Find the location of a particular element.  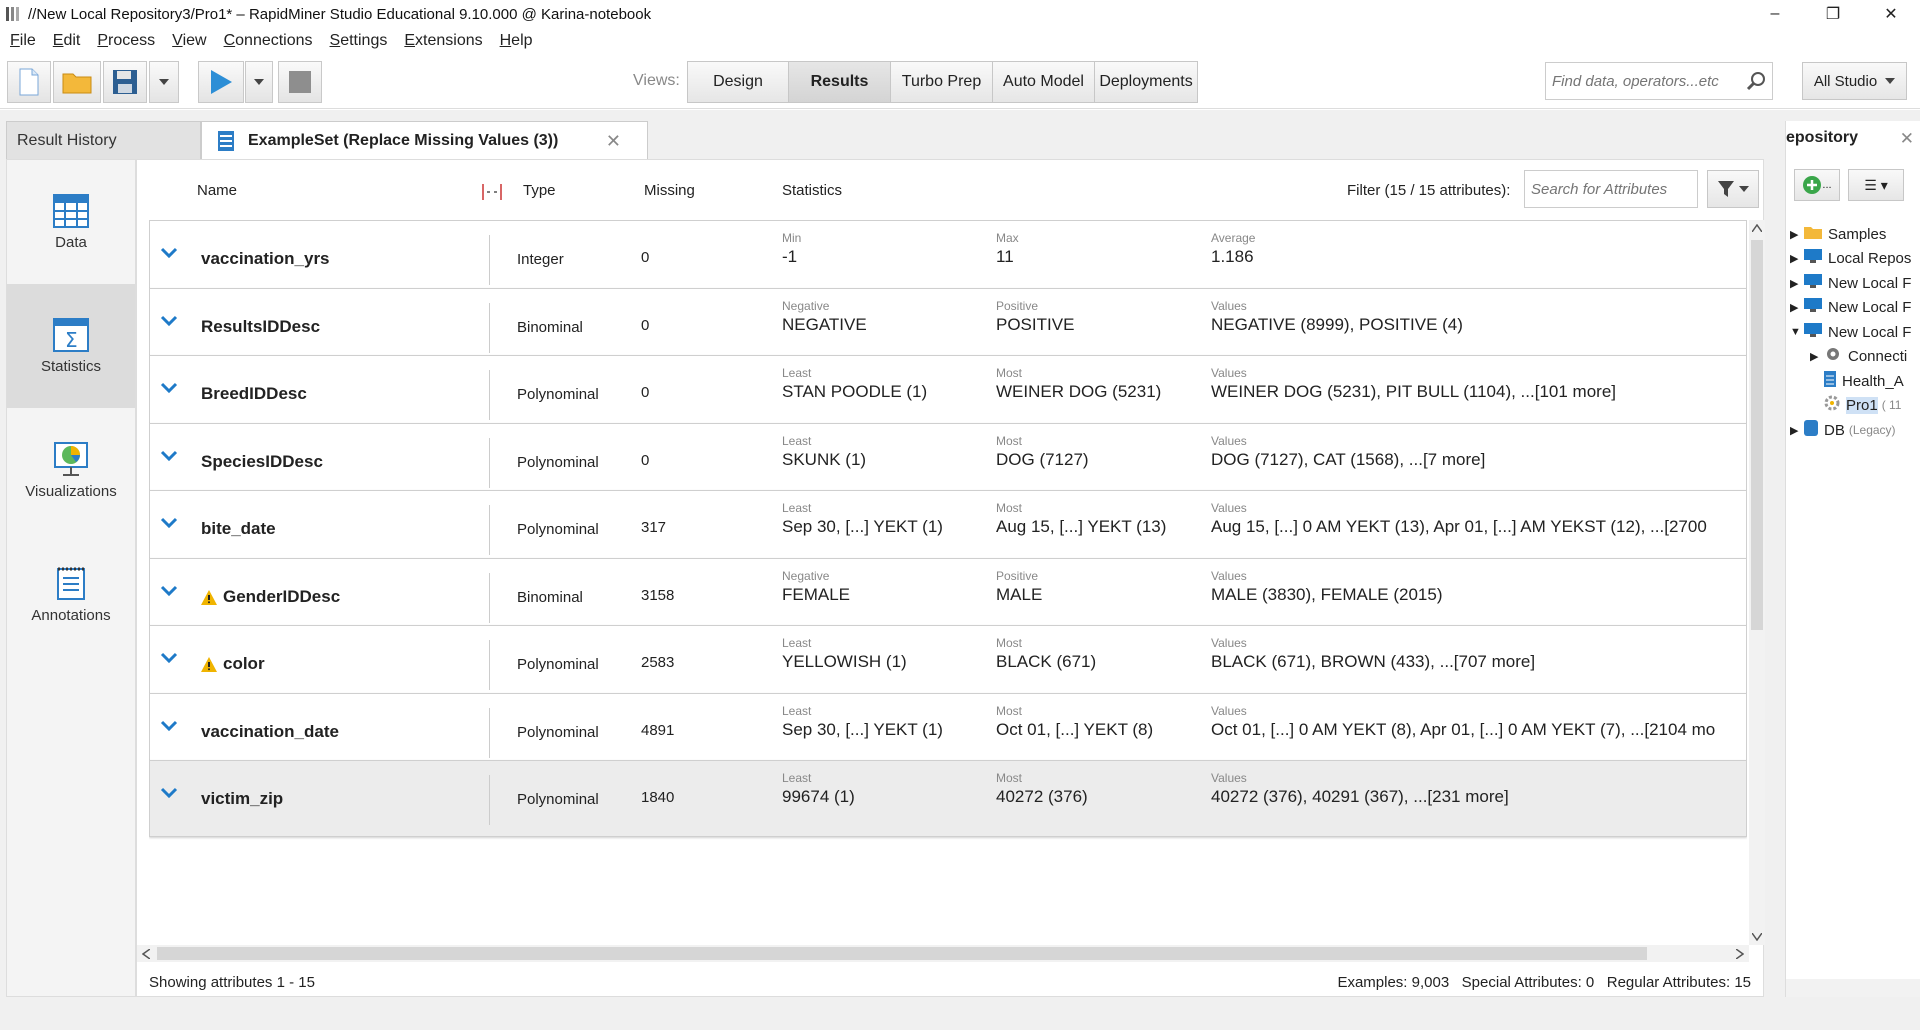

stat-value-3: DOG (7127), CAT (1568), ...[7 more] is located at coordinates (1348, 459).